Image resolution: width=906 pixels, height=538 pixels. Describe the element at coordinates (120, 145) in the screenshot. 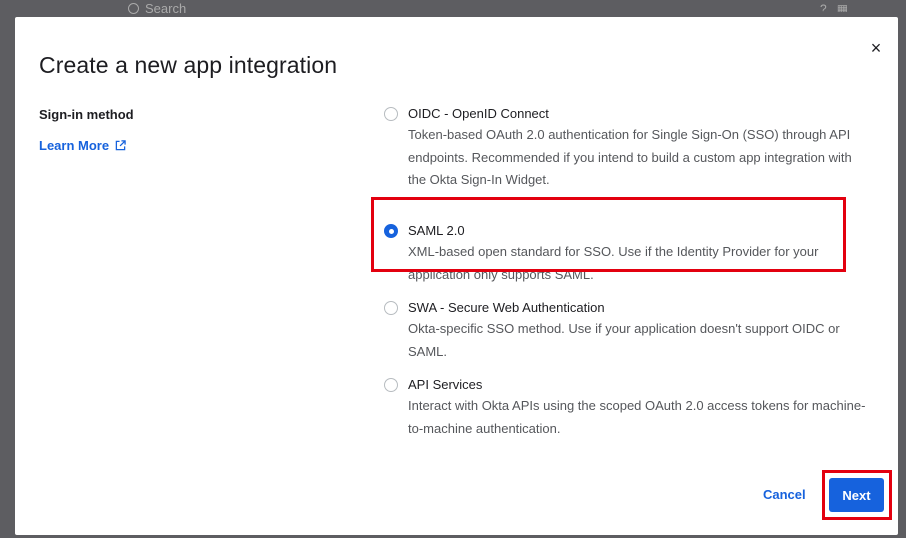

I see `external-link-icon` at that location.